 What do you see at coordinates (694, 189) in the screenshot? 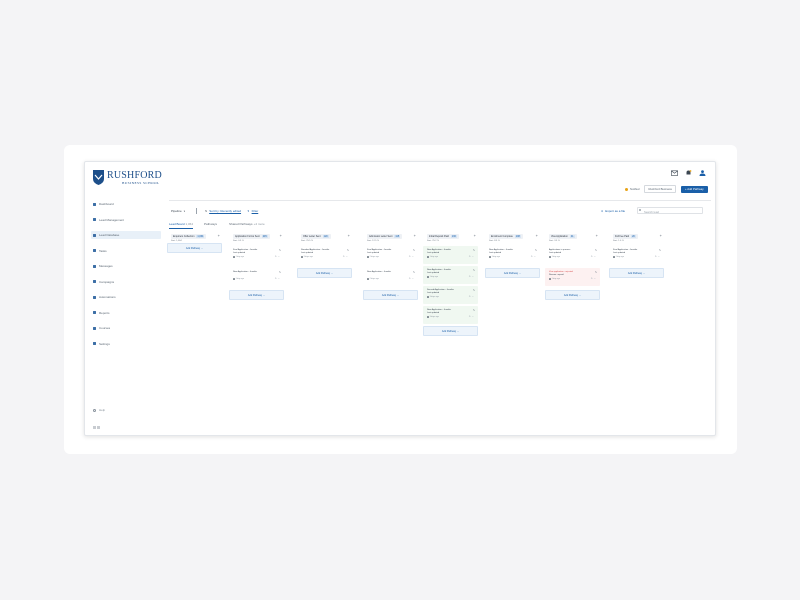
I see `add-pathway-button: + Add Pathway` at bounding box center [694, 189].